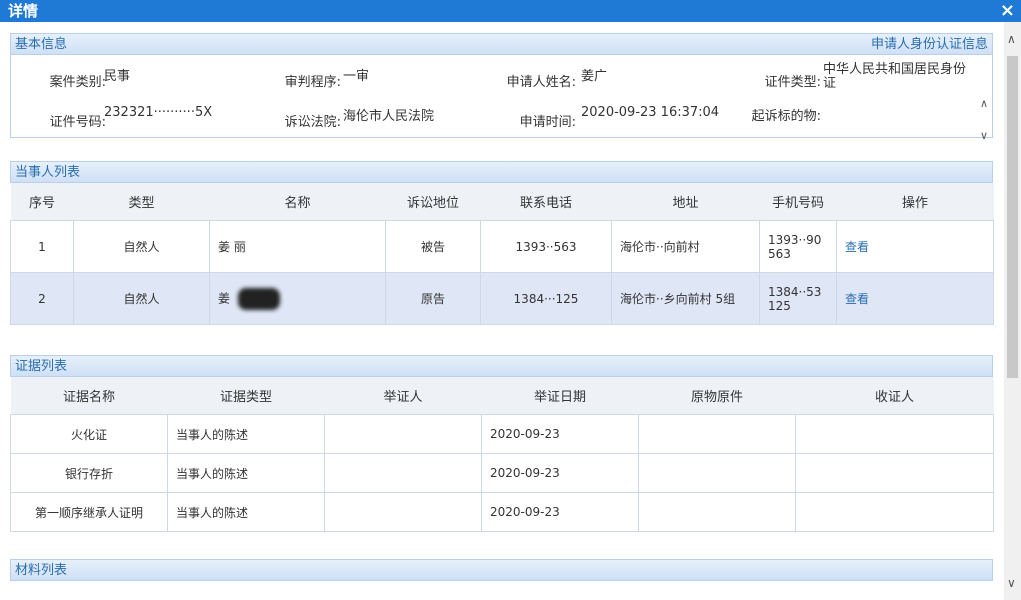  Describe the element at coordinates (501, 44) in the screenshot. I see `basic-info-header: 基本信息 申请人身份认证信息` at that location.